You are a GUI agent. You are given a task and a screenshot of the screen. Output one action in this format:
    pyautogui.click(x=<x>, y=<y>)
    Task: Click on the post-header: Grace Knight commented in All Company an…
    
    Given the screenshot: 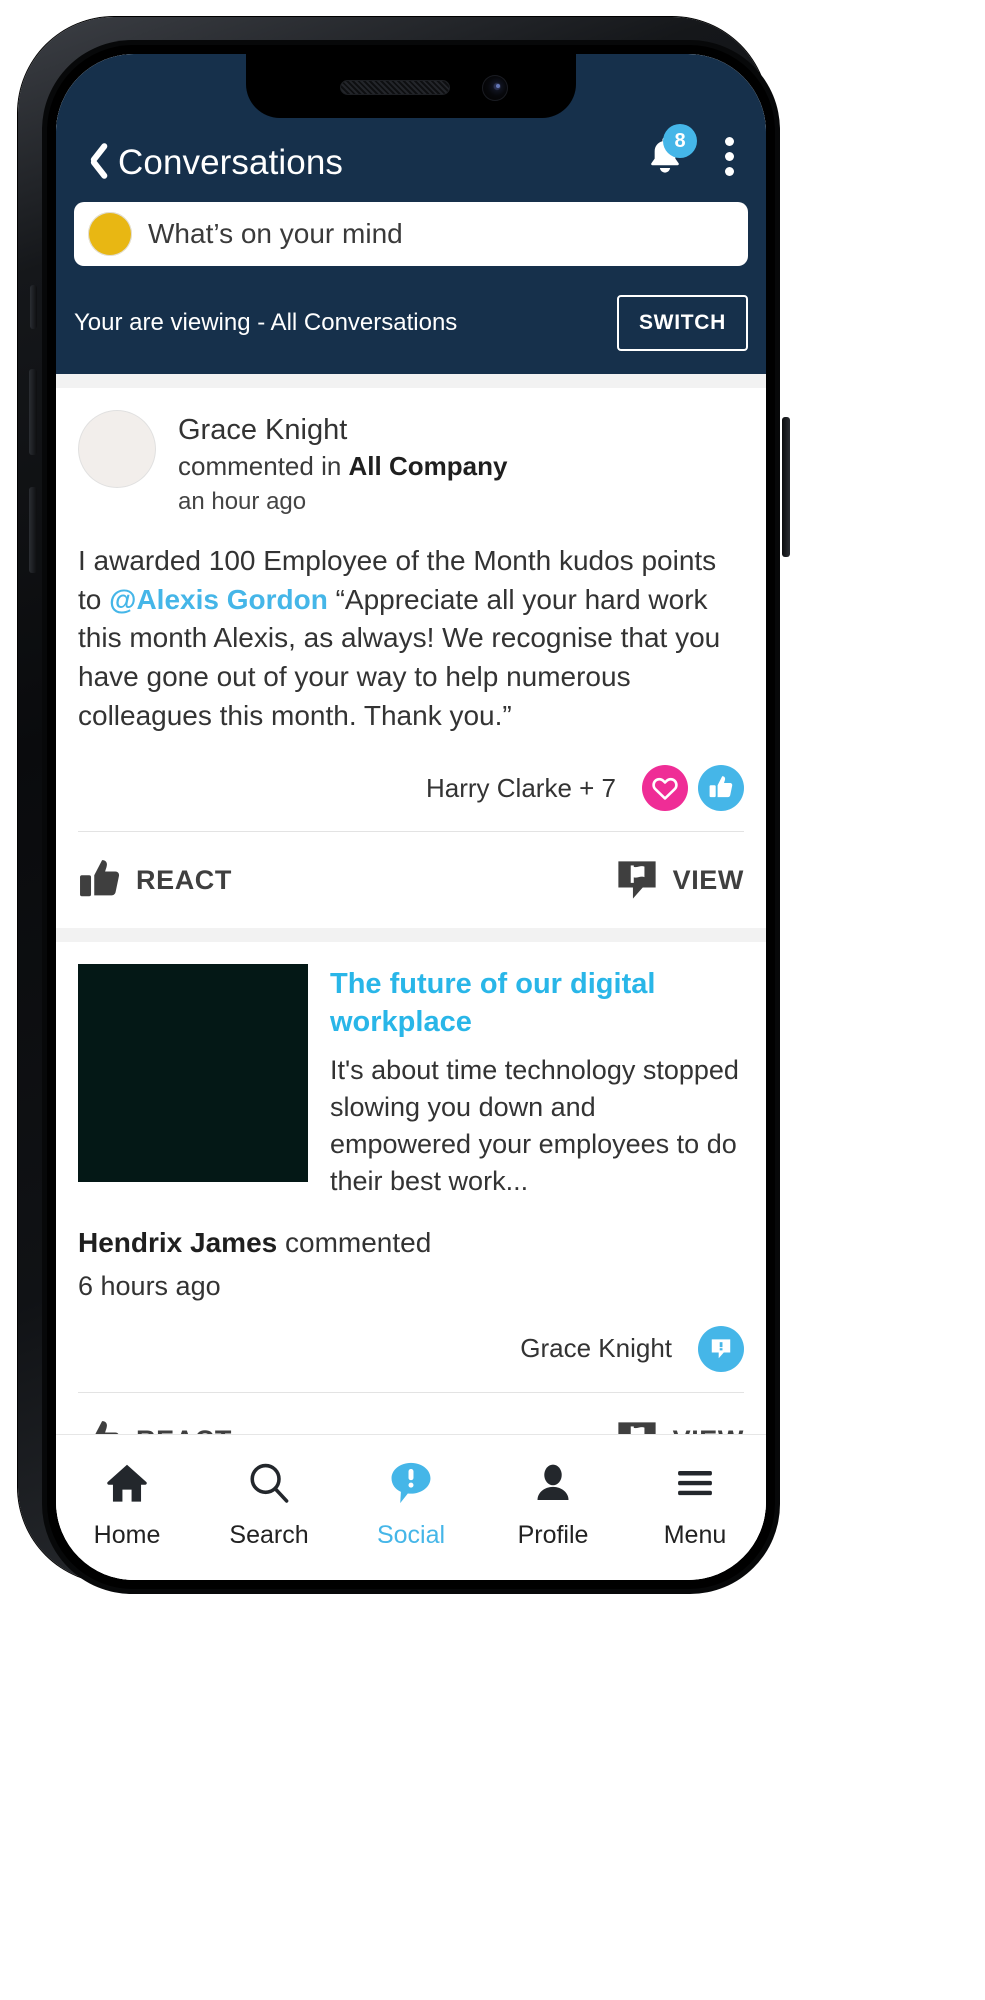 What is the action you would take?
    pyautogui.click(x=411, y=454)
    